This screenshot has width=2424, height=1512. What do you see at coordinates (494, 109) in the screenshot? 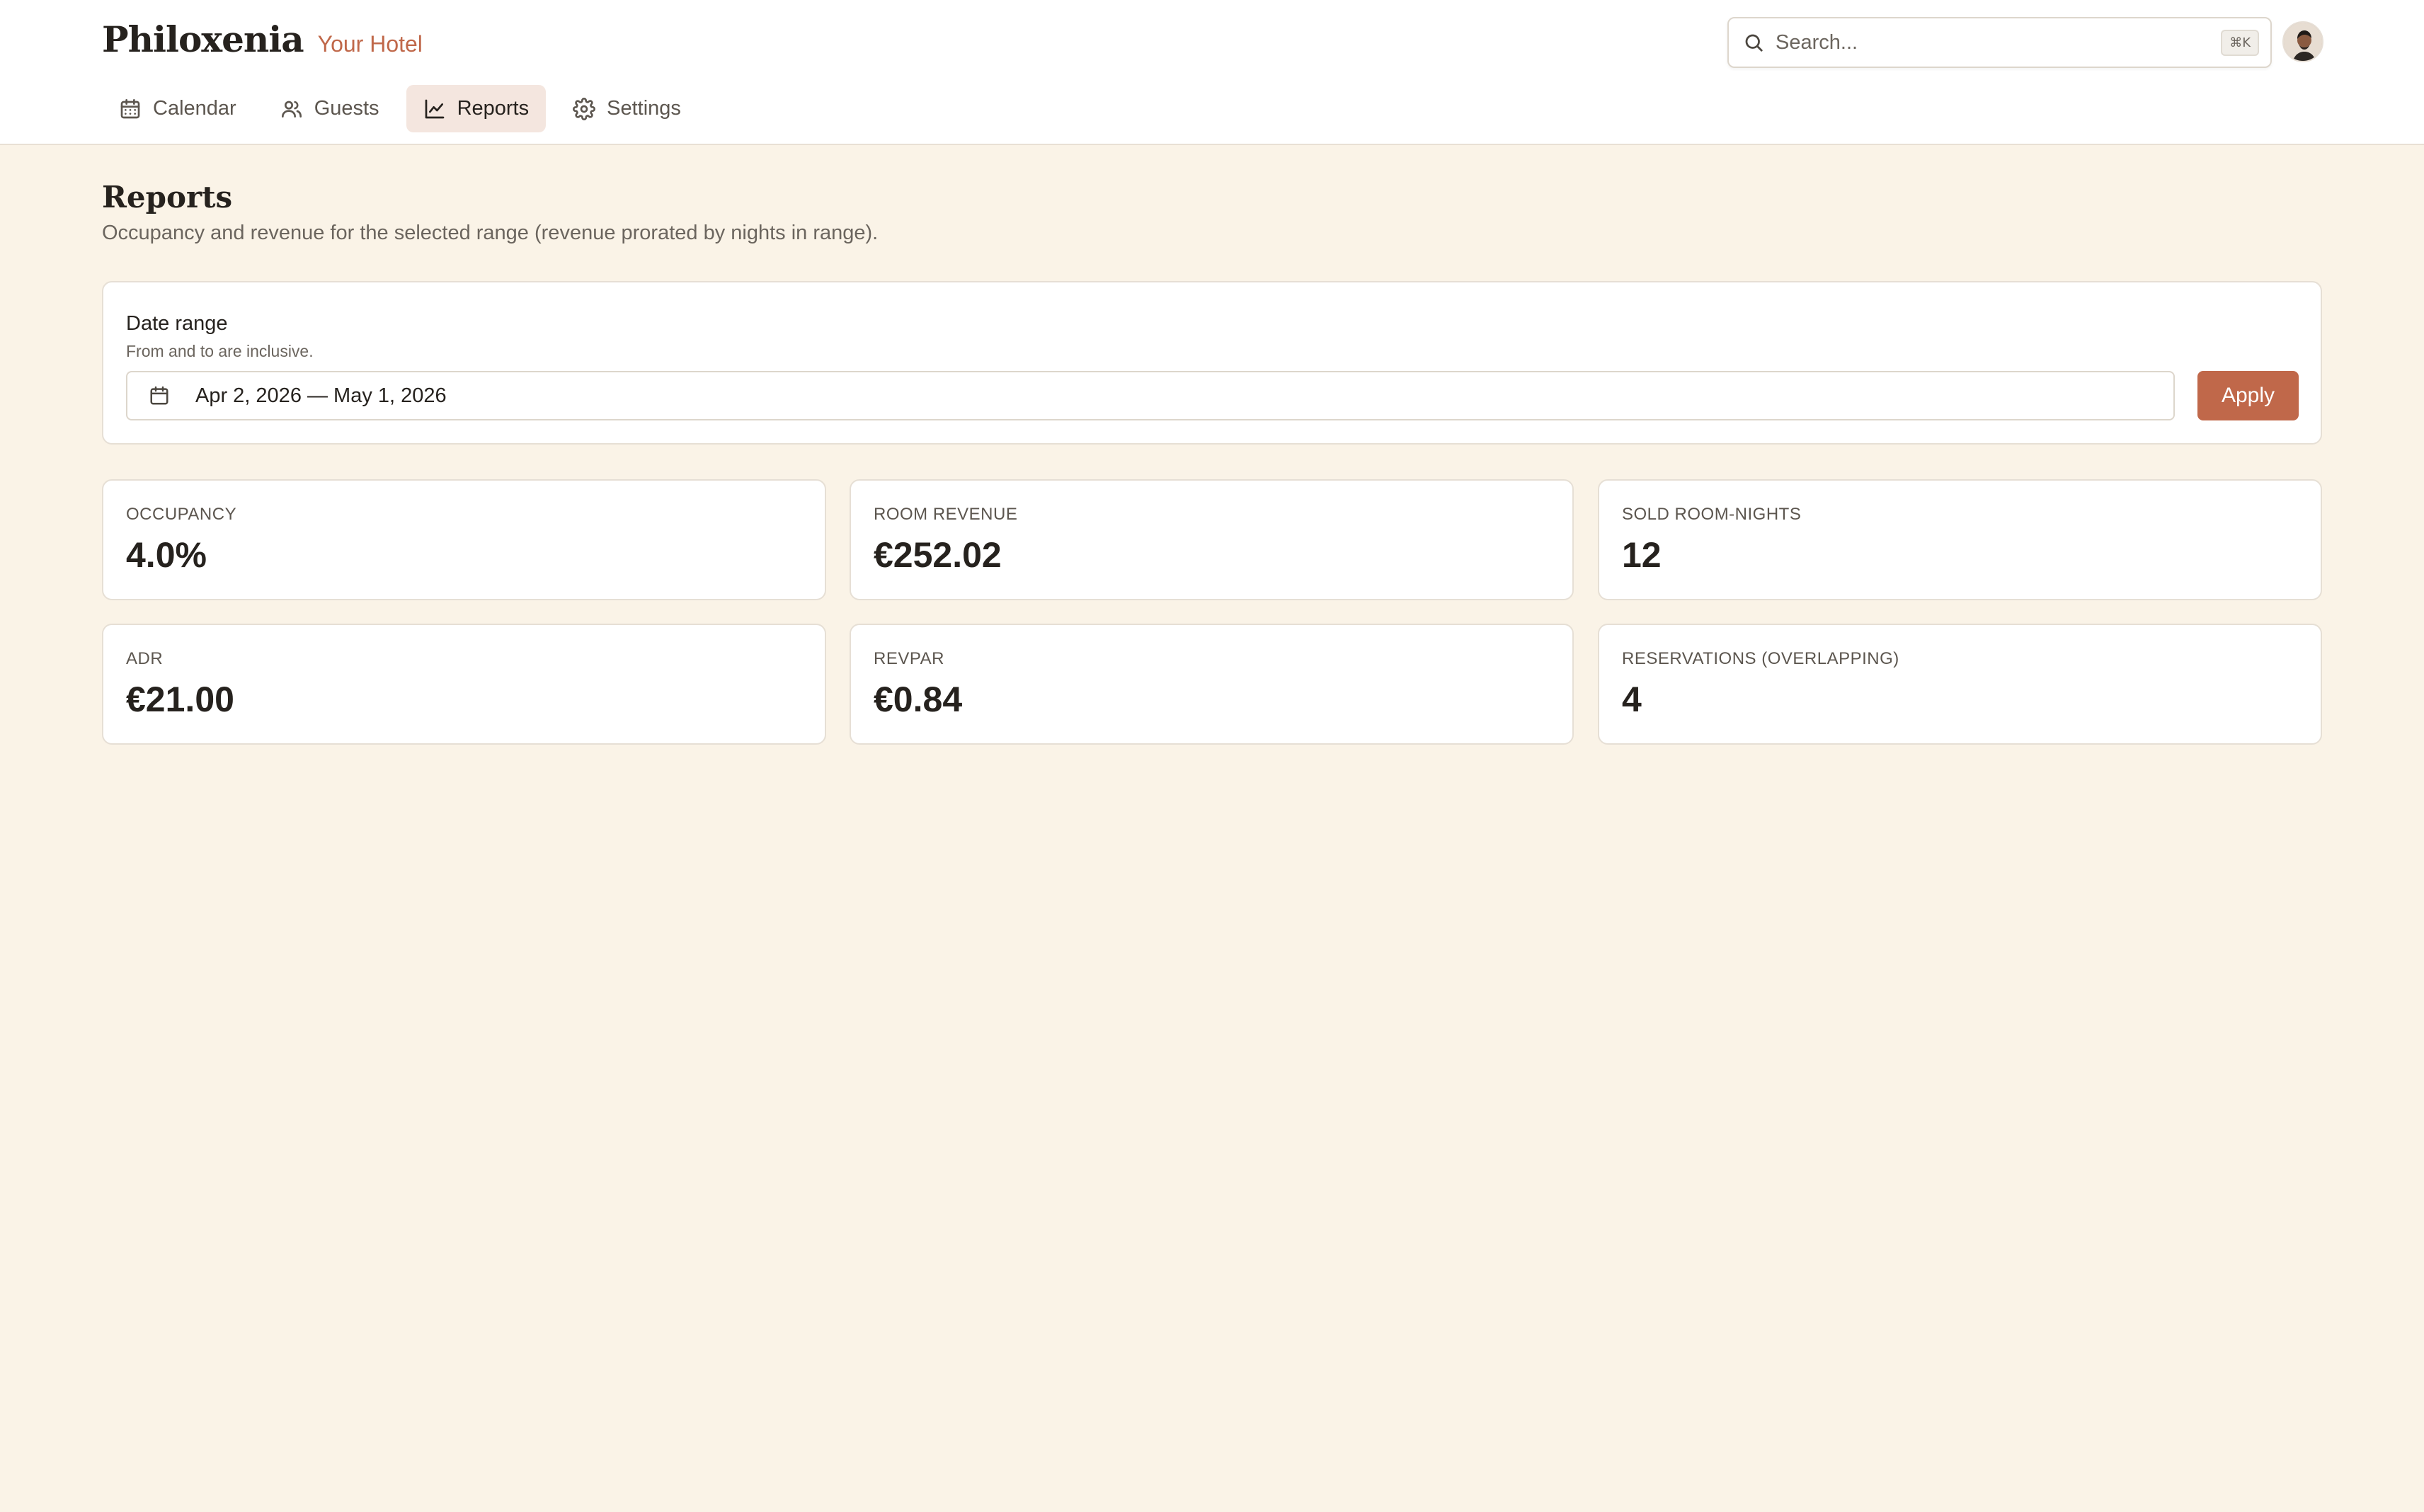
I see `nav-item-label: Reports` at bounding box center [494, 109].